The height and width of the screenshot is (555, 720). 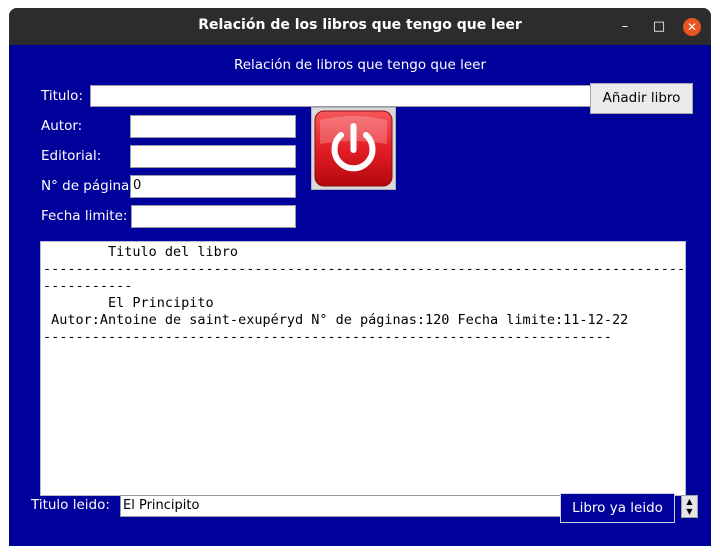 I want to click on list-item-title: El Principito, so click(x=128, y=303).